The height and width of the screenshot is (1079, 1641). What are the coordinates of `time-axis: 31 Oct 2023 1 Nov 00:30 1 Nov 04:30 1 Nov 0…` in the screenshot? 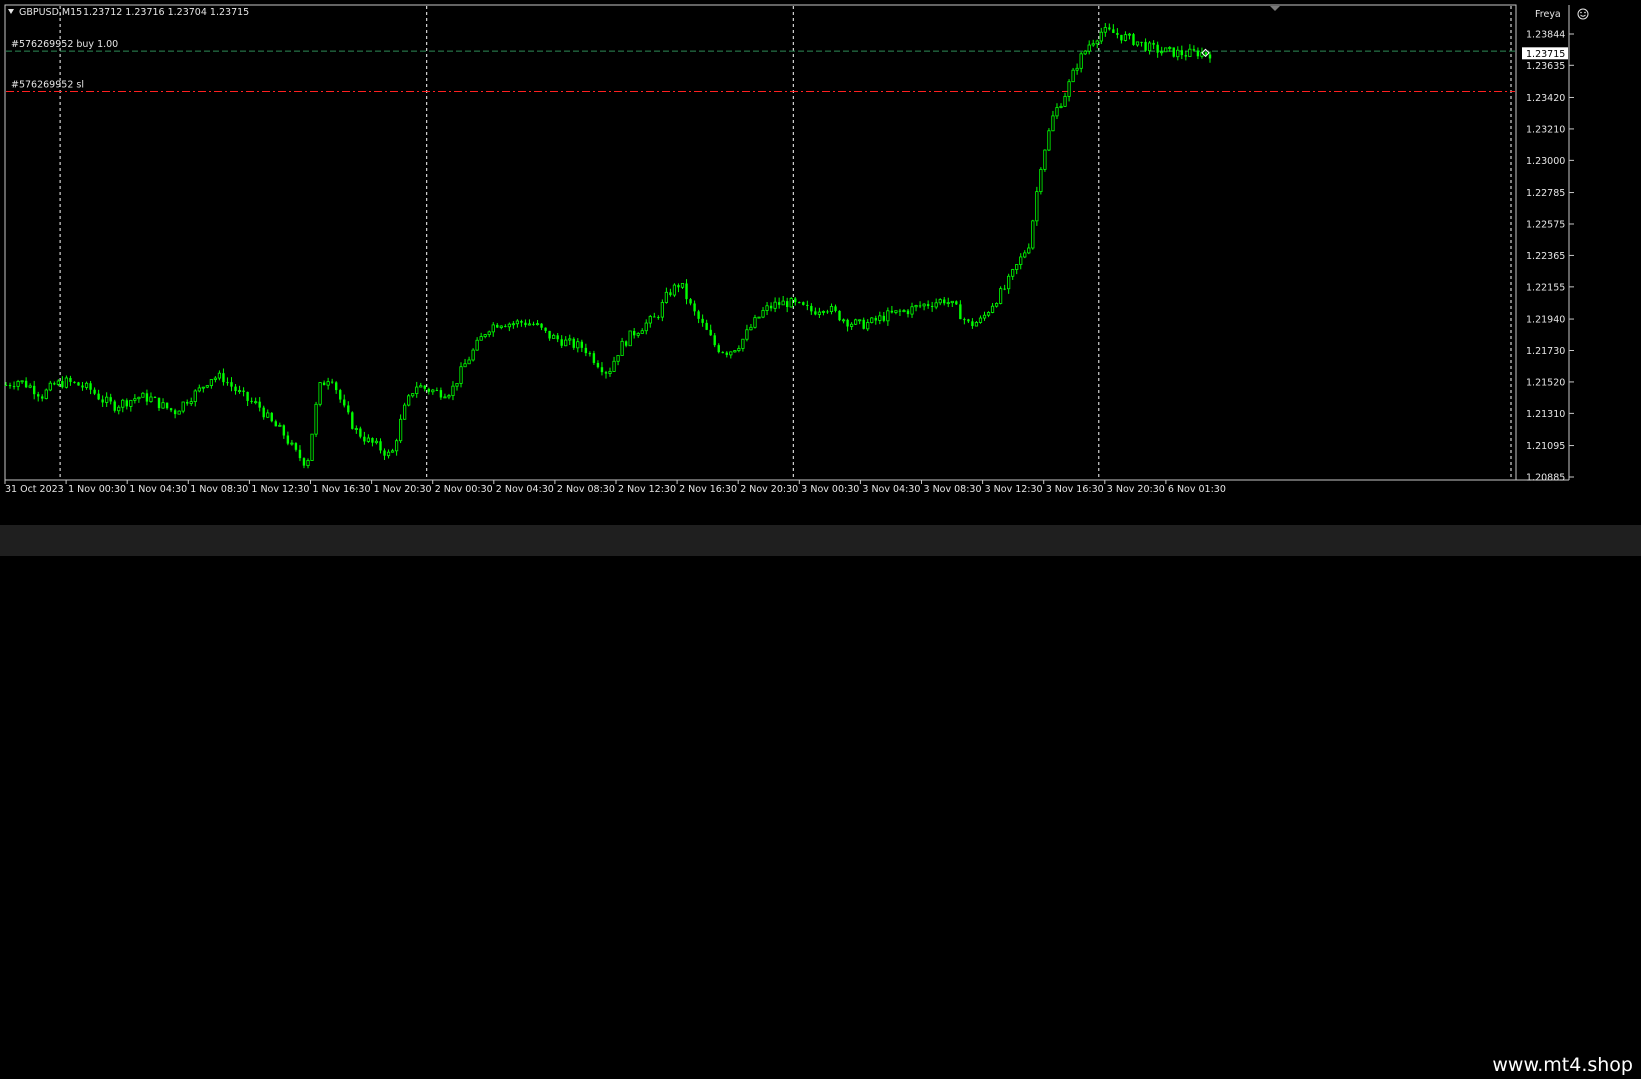 It's located at (615, 487).